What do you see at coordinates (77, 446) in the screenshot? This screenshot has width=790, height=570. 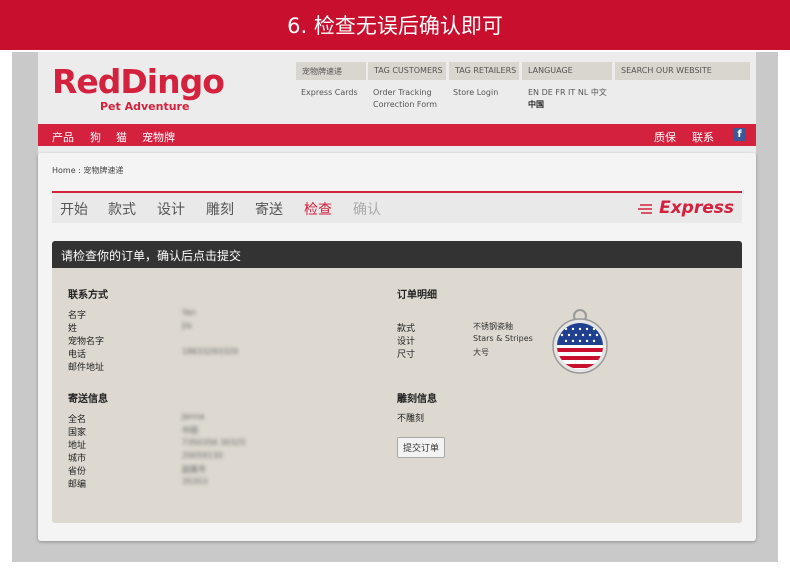 I see `shipping-label: 地址` at bounding box center [77, 446].